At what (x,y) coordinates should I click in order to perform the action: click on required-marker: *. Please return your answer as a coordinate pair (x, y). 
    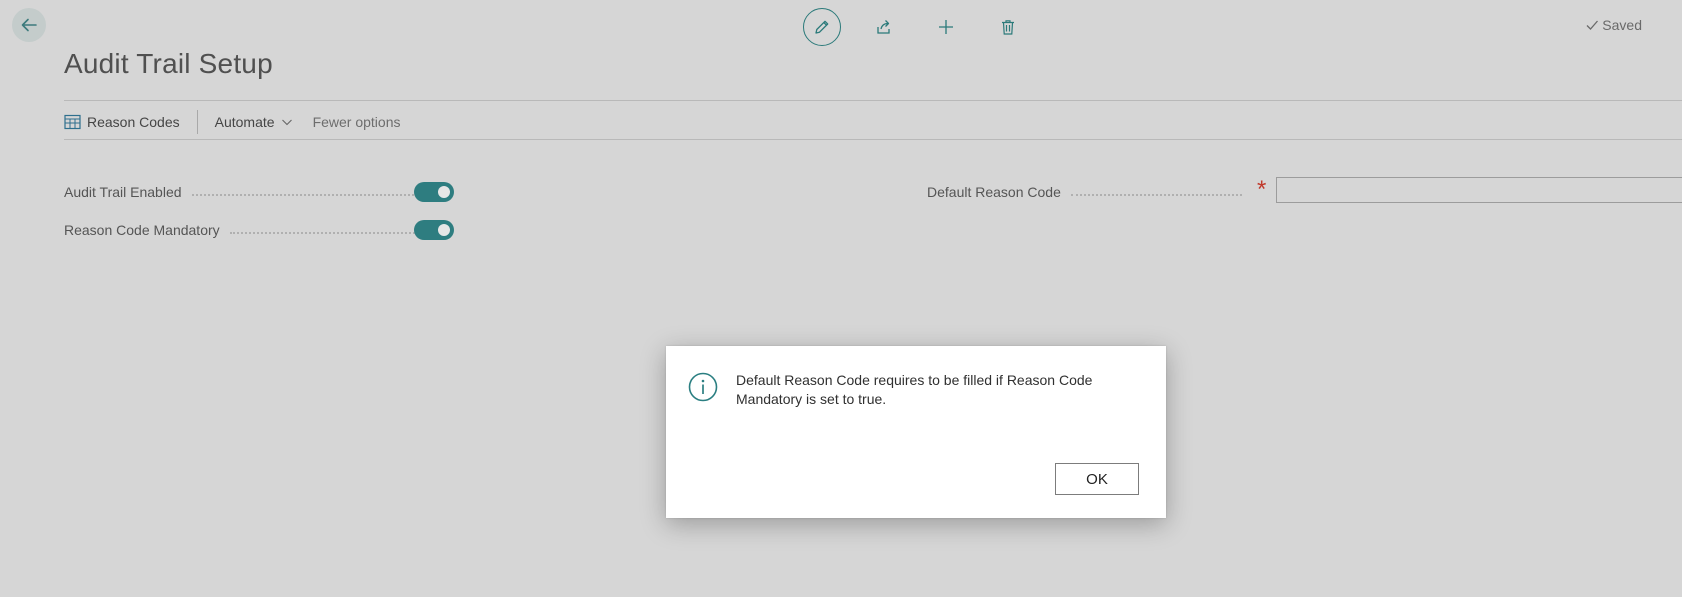
    Looking at the image, I should click on (1262, 189).